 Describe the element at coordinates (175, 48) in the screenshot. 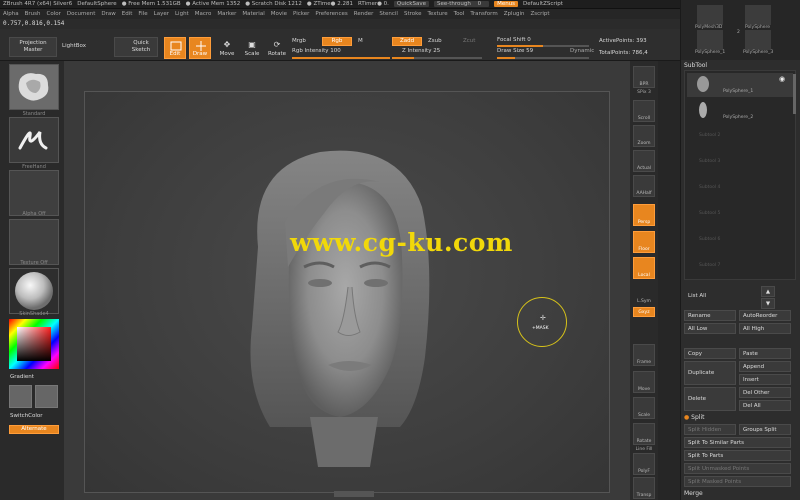

I see `edit-button: Edit` at that location.